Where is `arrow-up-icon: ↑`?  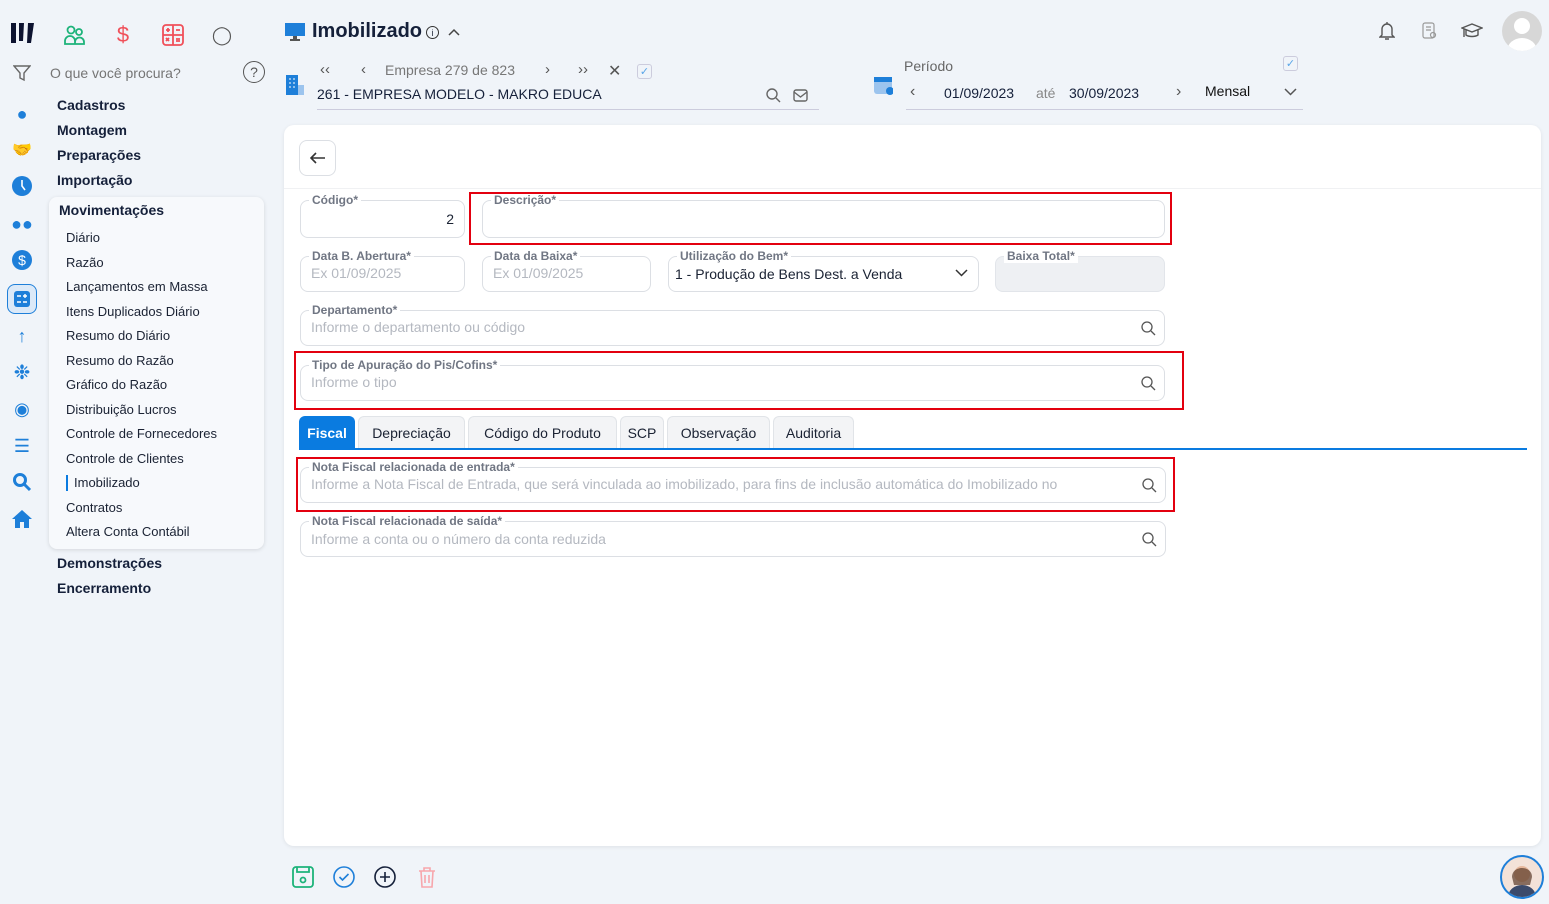 arrow-up-icon: ↑ is located at coordinates (22, 336).